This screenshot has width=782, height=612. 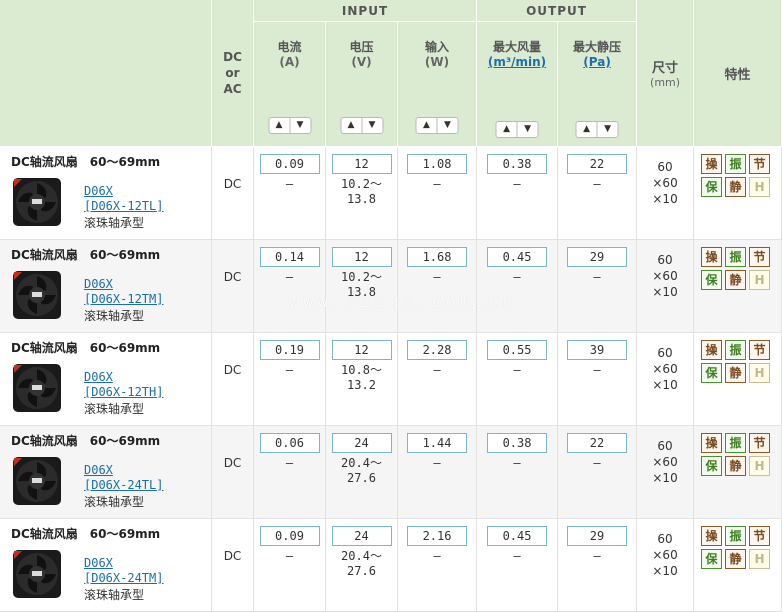 I want to click on input-group-header: INPUT, so click(x=366, y=11).